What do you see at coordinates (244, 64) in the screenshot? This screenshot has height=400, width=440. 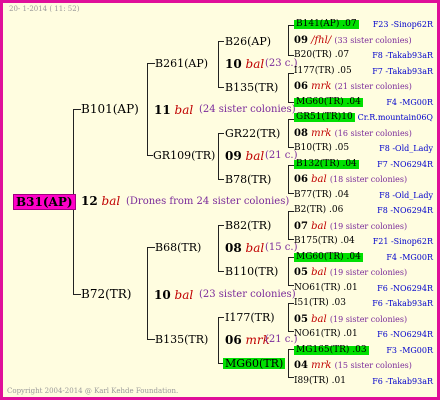 I see `l3-info: 10 bal` at bounding box center [244, 64].